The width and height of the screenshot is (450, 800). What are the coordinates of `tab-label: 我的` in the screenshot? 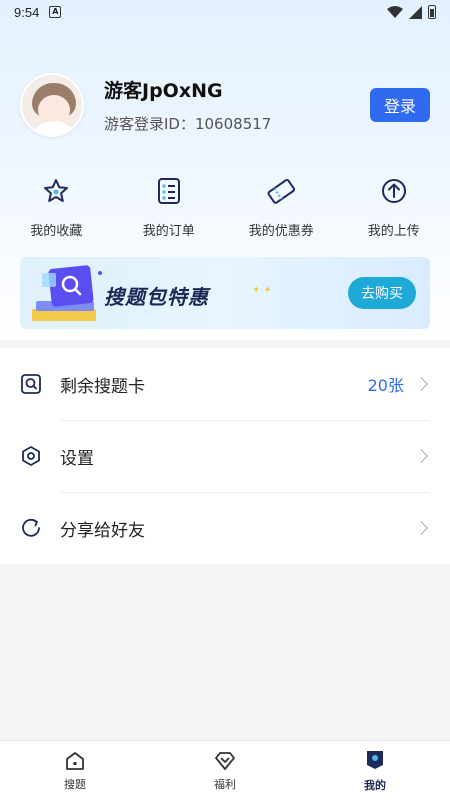 It's located at (375, 785).